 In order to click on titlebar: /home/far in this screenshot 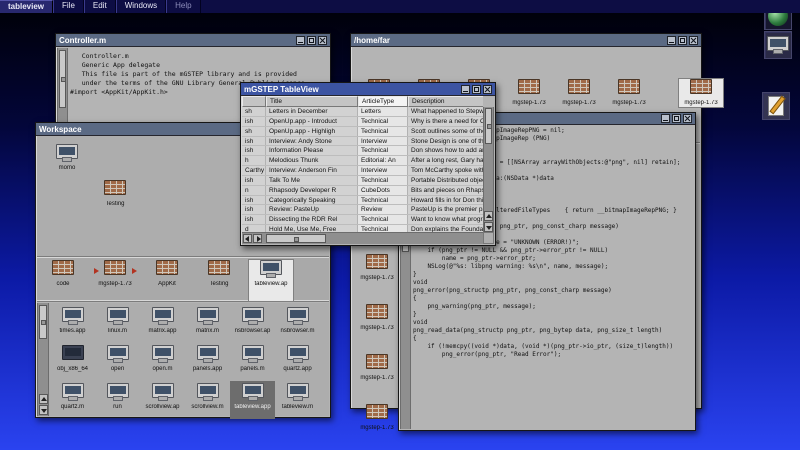, I will do `click(526, 40)`.